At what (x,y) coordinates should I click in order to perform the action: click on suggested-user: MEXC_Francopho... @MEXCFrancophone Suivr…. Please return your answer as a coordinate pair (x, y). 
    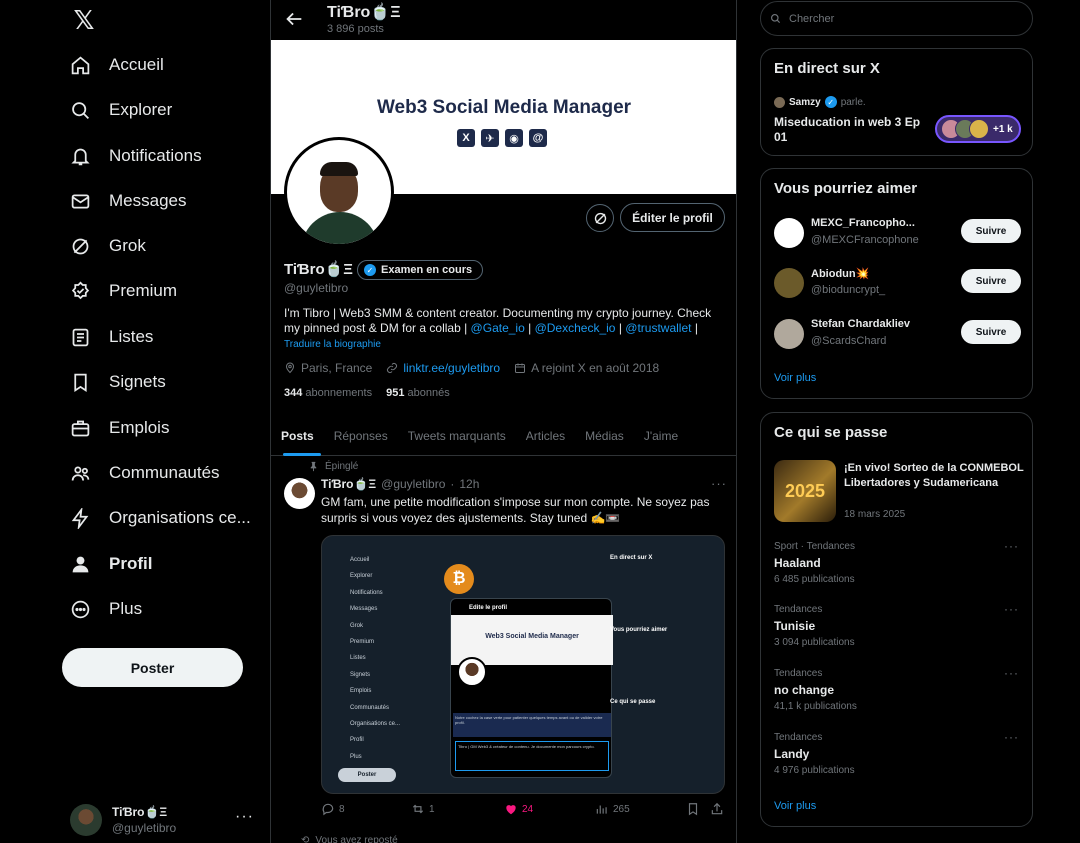
    Looking at the image, I should click on (897, 233).